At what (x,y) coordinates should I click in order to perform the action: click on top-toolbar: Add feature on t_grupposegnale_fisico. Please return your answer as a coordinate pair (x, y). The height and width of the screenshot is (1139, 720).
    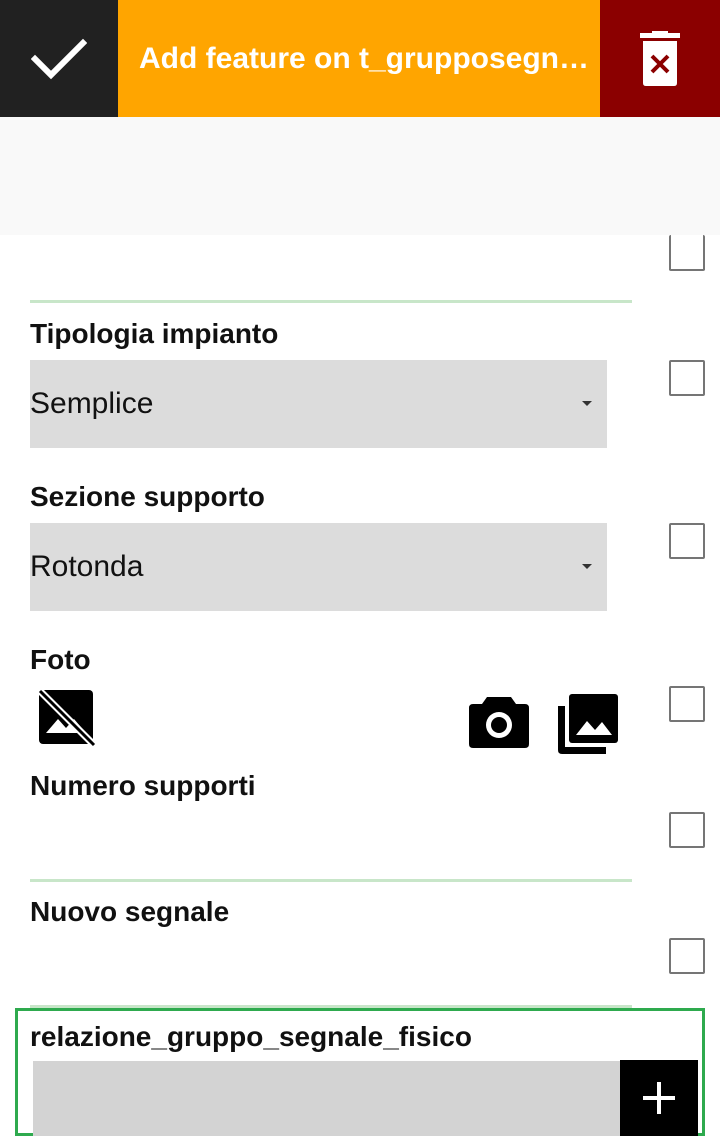
    Looking at the image, I should click on (360, 58).